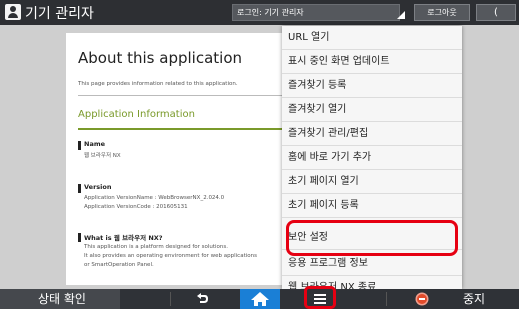 The width and height of the screenshot is (519, 309). Describe the element at coordinates (59, 14) in the screenshot. I see `app-title: 기기 관리자` at that location.